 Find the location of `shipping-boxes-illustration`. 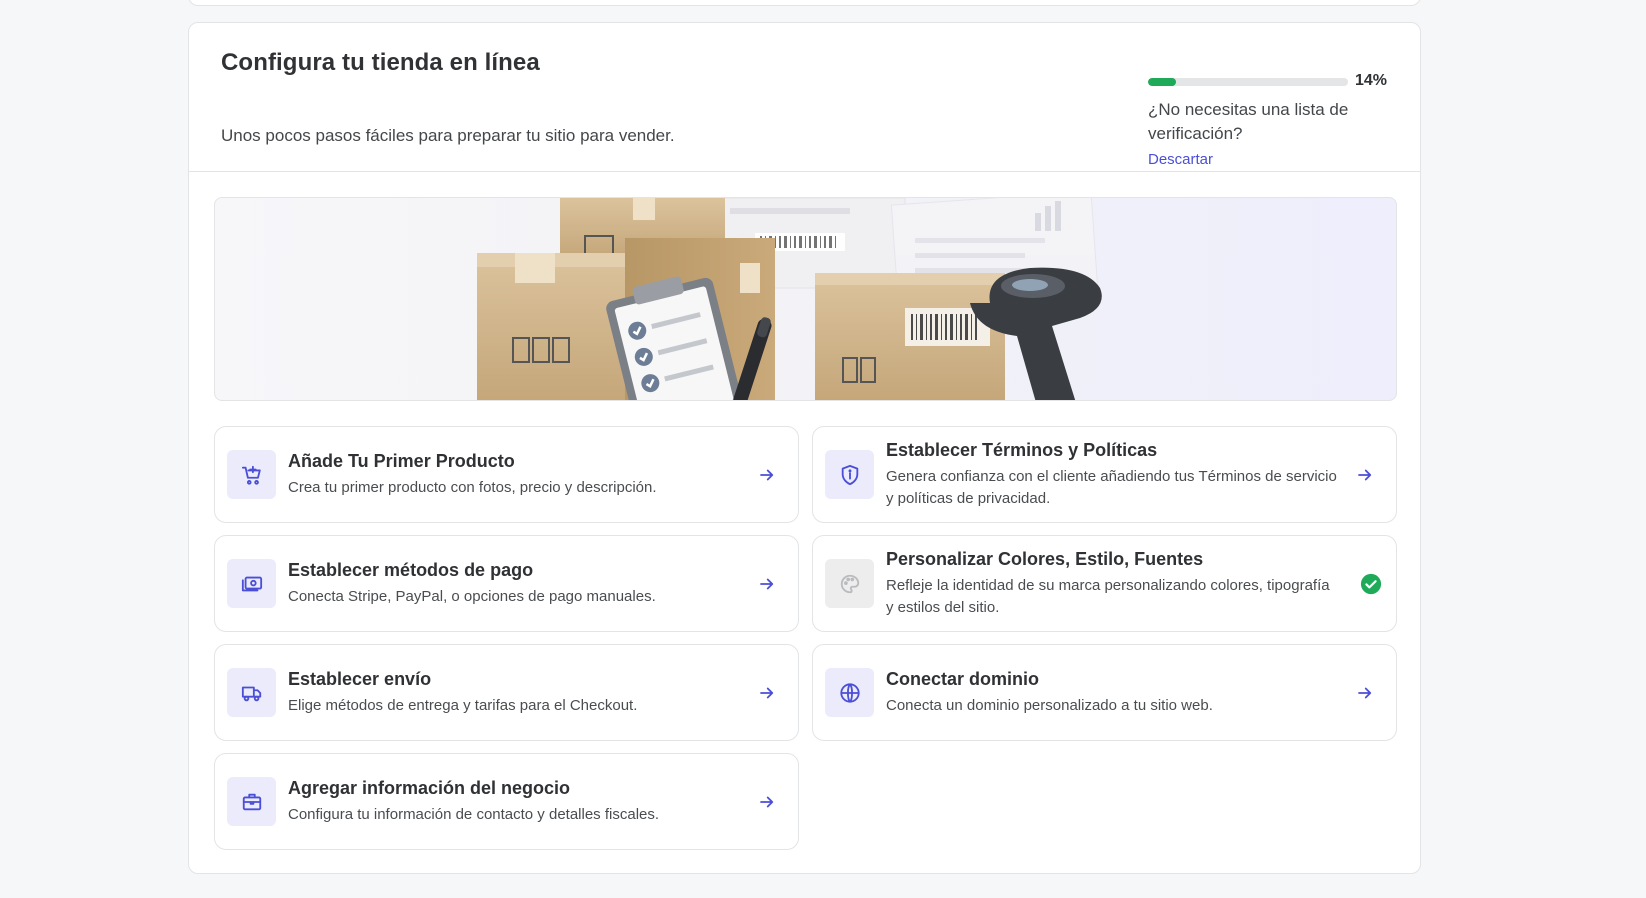

shipping-boxes-illustration is located at coordinates (789, 299).